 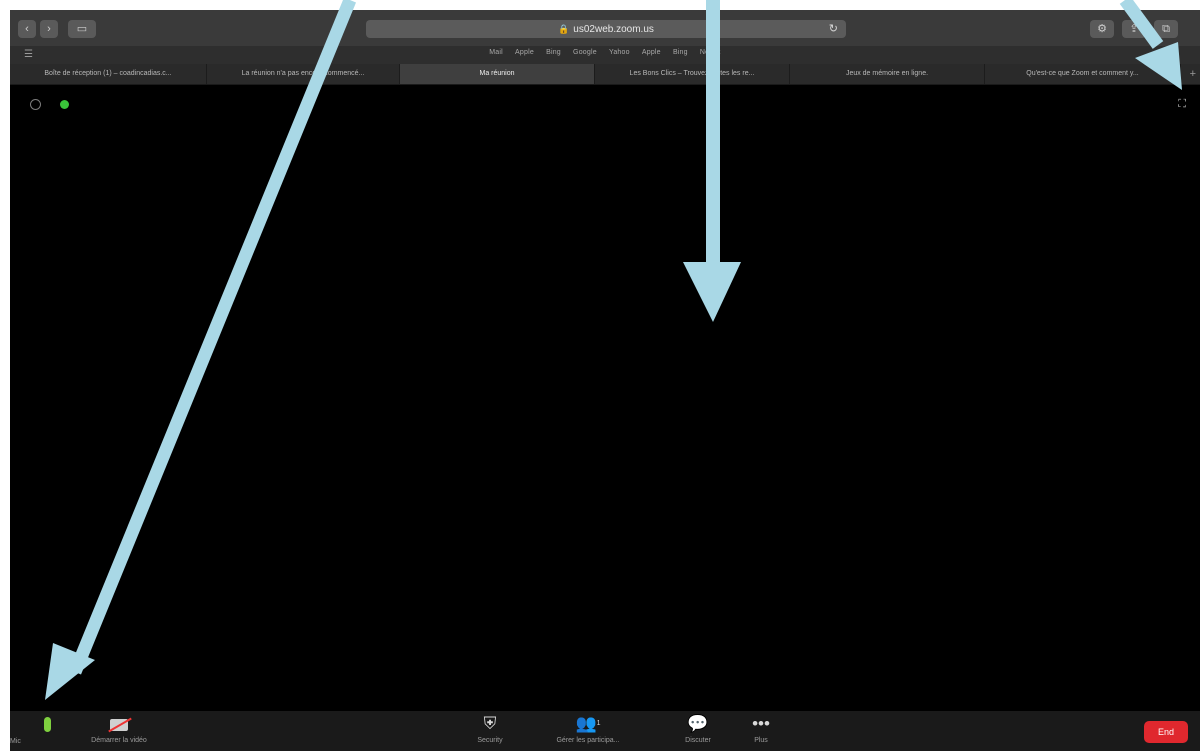 What do you see at coordinates (1150, 45) in the screenshot?
I see `annotation-arrow-to-fullscreen` at bounding box center [1150, 45].